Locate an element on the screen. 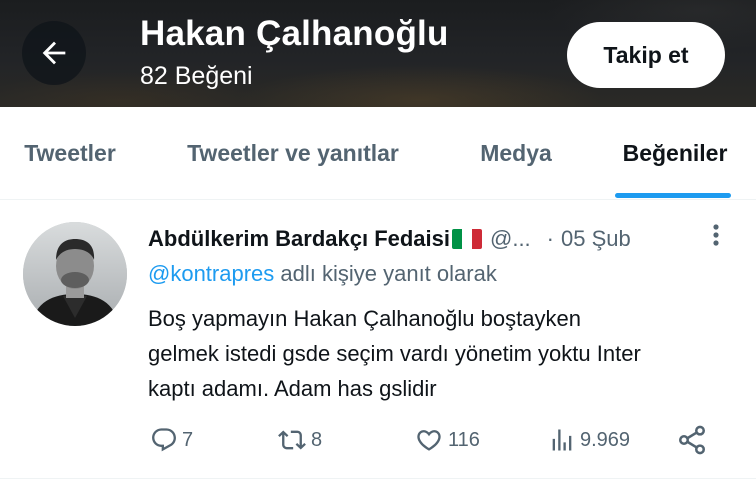  more-options-button is located at coordinates (716, 236).